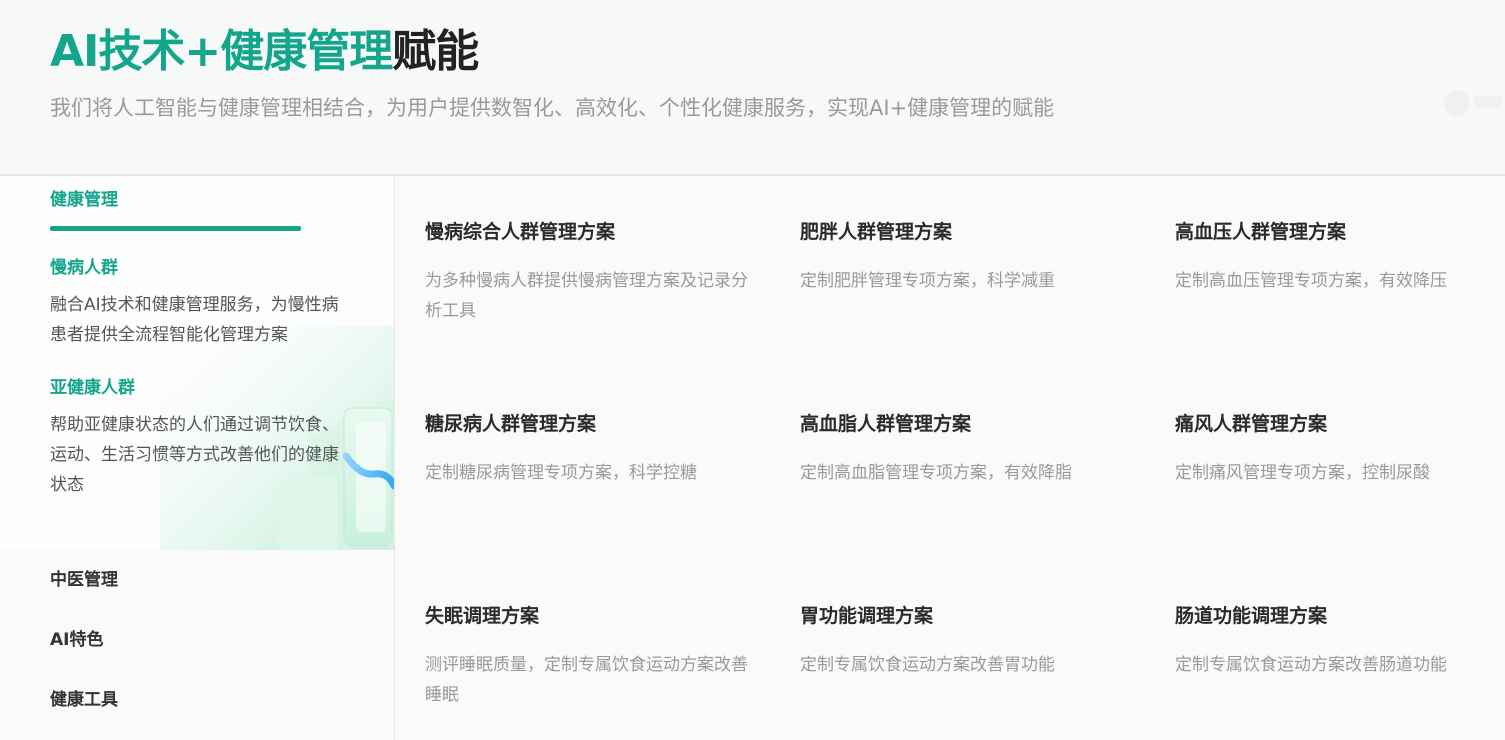 This screenshot has width=1505, height=740. Describe the element at coordinates (867, 616) in the screenshot. I see `card-title: 胃功能调理方案` at that location.